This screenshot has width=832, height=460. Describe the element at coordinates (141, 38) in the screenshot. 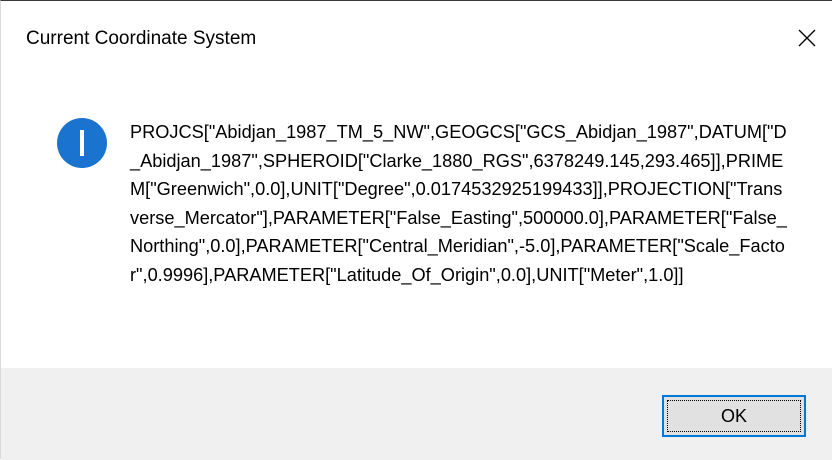

I see `dialog-title: Current Coordinate System` at that location.